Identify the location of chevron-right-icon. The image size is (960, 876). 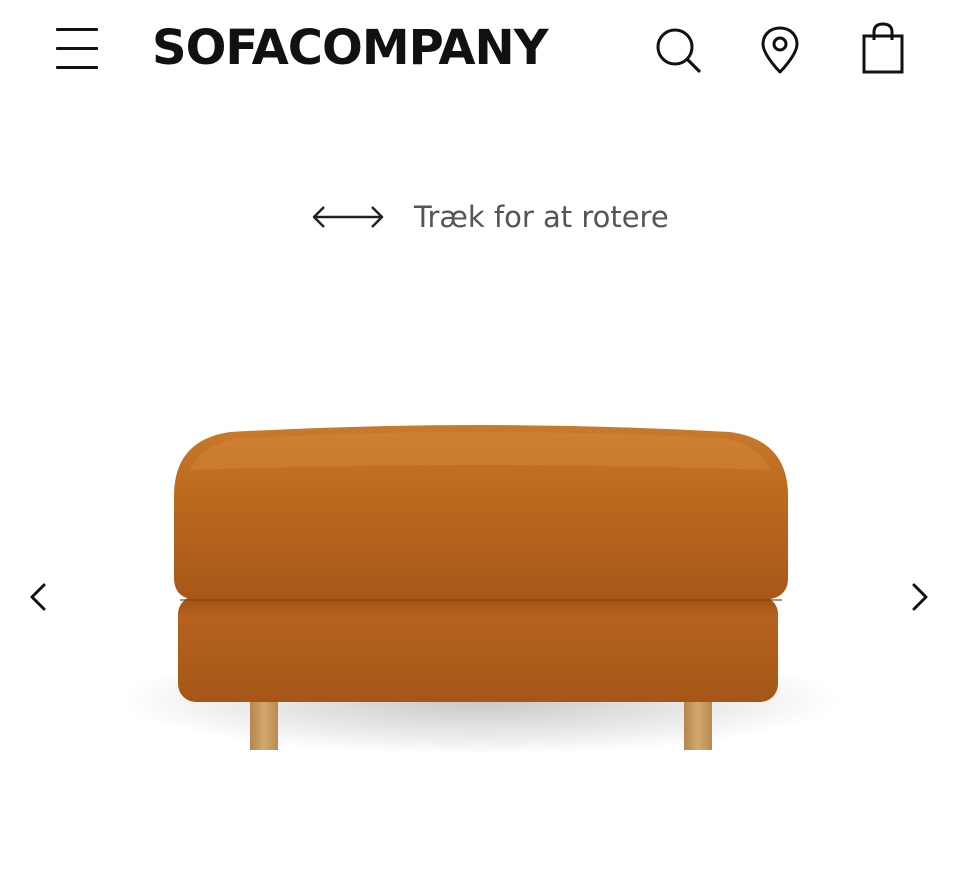
(920, 597).